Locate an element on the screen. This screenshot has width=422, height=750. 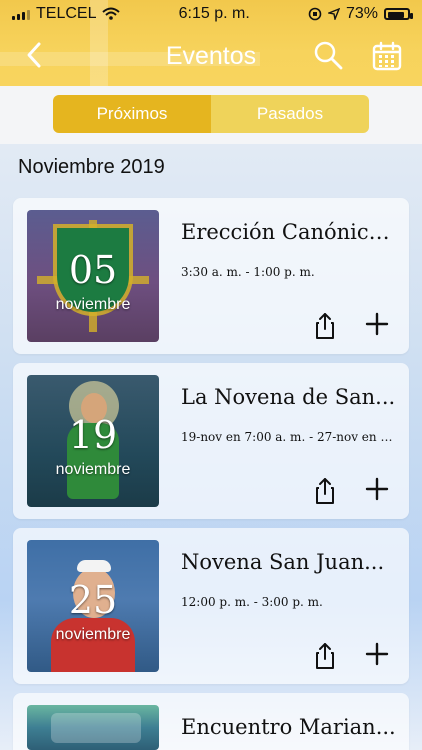
tab-proximos: Próximos is located at coordinates (132, 114).